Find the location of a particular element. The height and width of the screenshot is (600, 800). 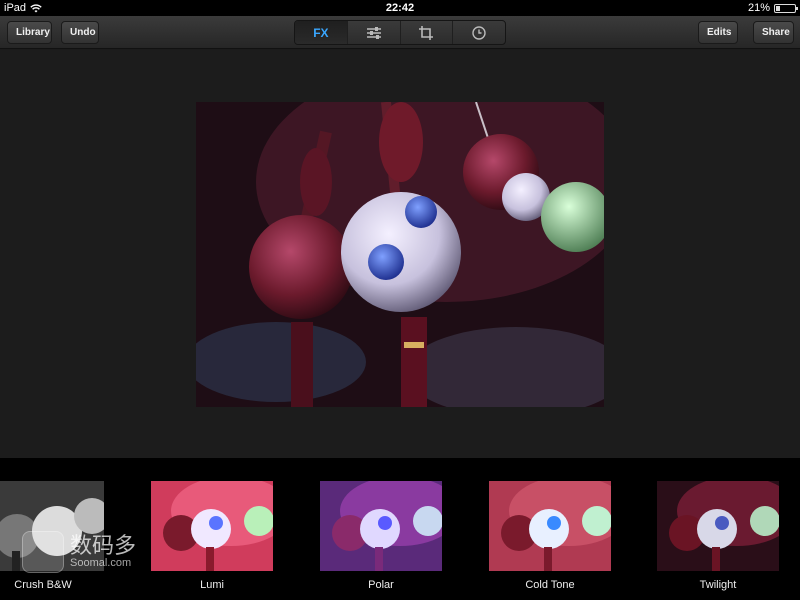

clock-icon is located at coordinates (479, 32).